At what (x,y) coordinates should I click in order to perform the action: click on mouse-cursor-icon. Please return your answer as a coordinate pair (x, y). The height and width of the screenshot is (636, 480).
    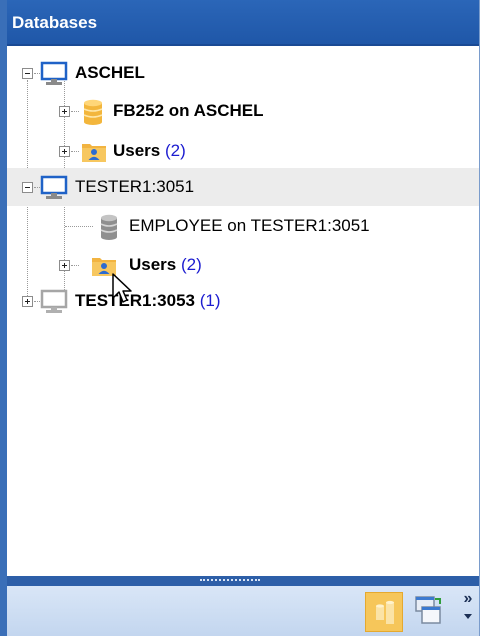
    Looking at the image, I should click on (123, 291).